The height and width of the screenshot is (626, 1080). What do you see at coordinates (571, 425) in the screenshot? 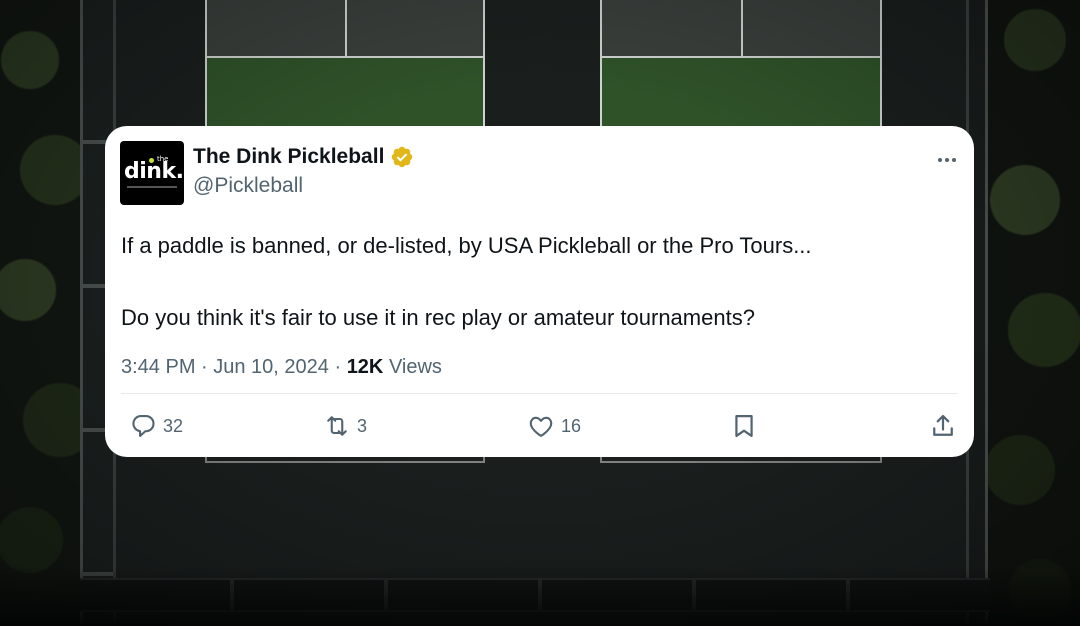
I see `like-count: 16` at bounding box center [571, 425].